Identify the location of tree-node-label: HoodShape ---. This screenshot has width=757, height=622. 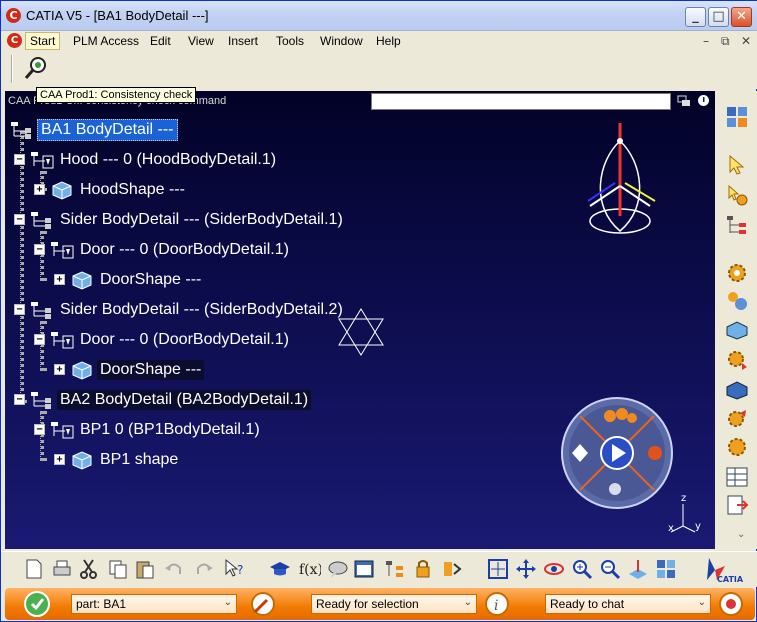
(132, 190).